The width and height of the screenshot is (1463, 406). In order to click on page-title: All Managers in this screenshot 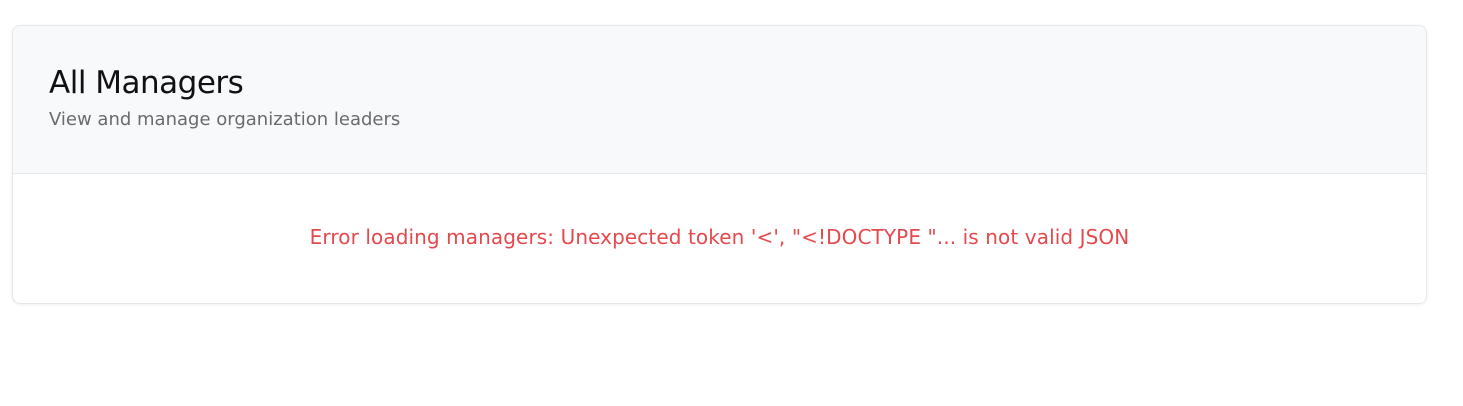, I will do `click(146, 83)`.